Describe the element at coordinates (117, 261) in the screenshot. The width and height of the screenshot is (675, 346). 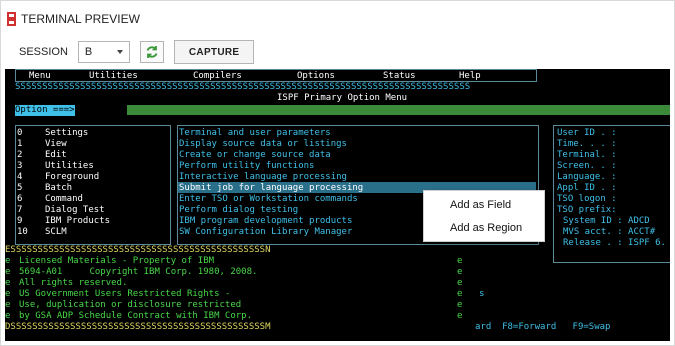
I see `license-line: Licensed Materials - Property of IBM` at that location.